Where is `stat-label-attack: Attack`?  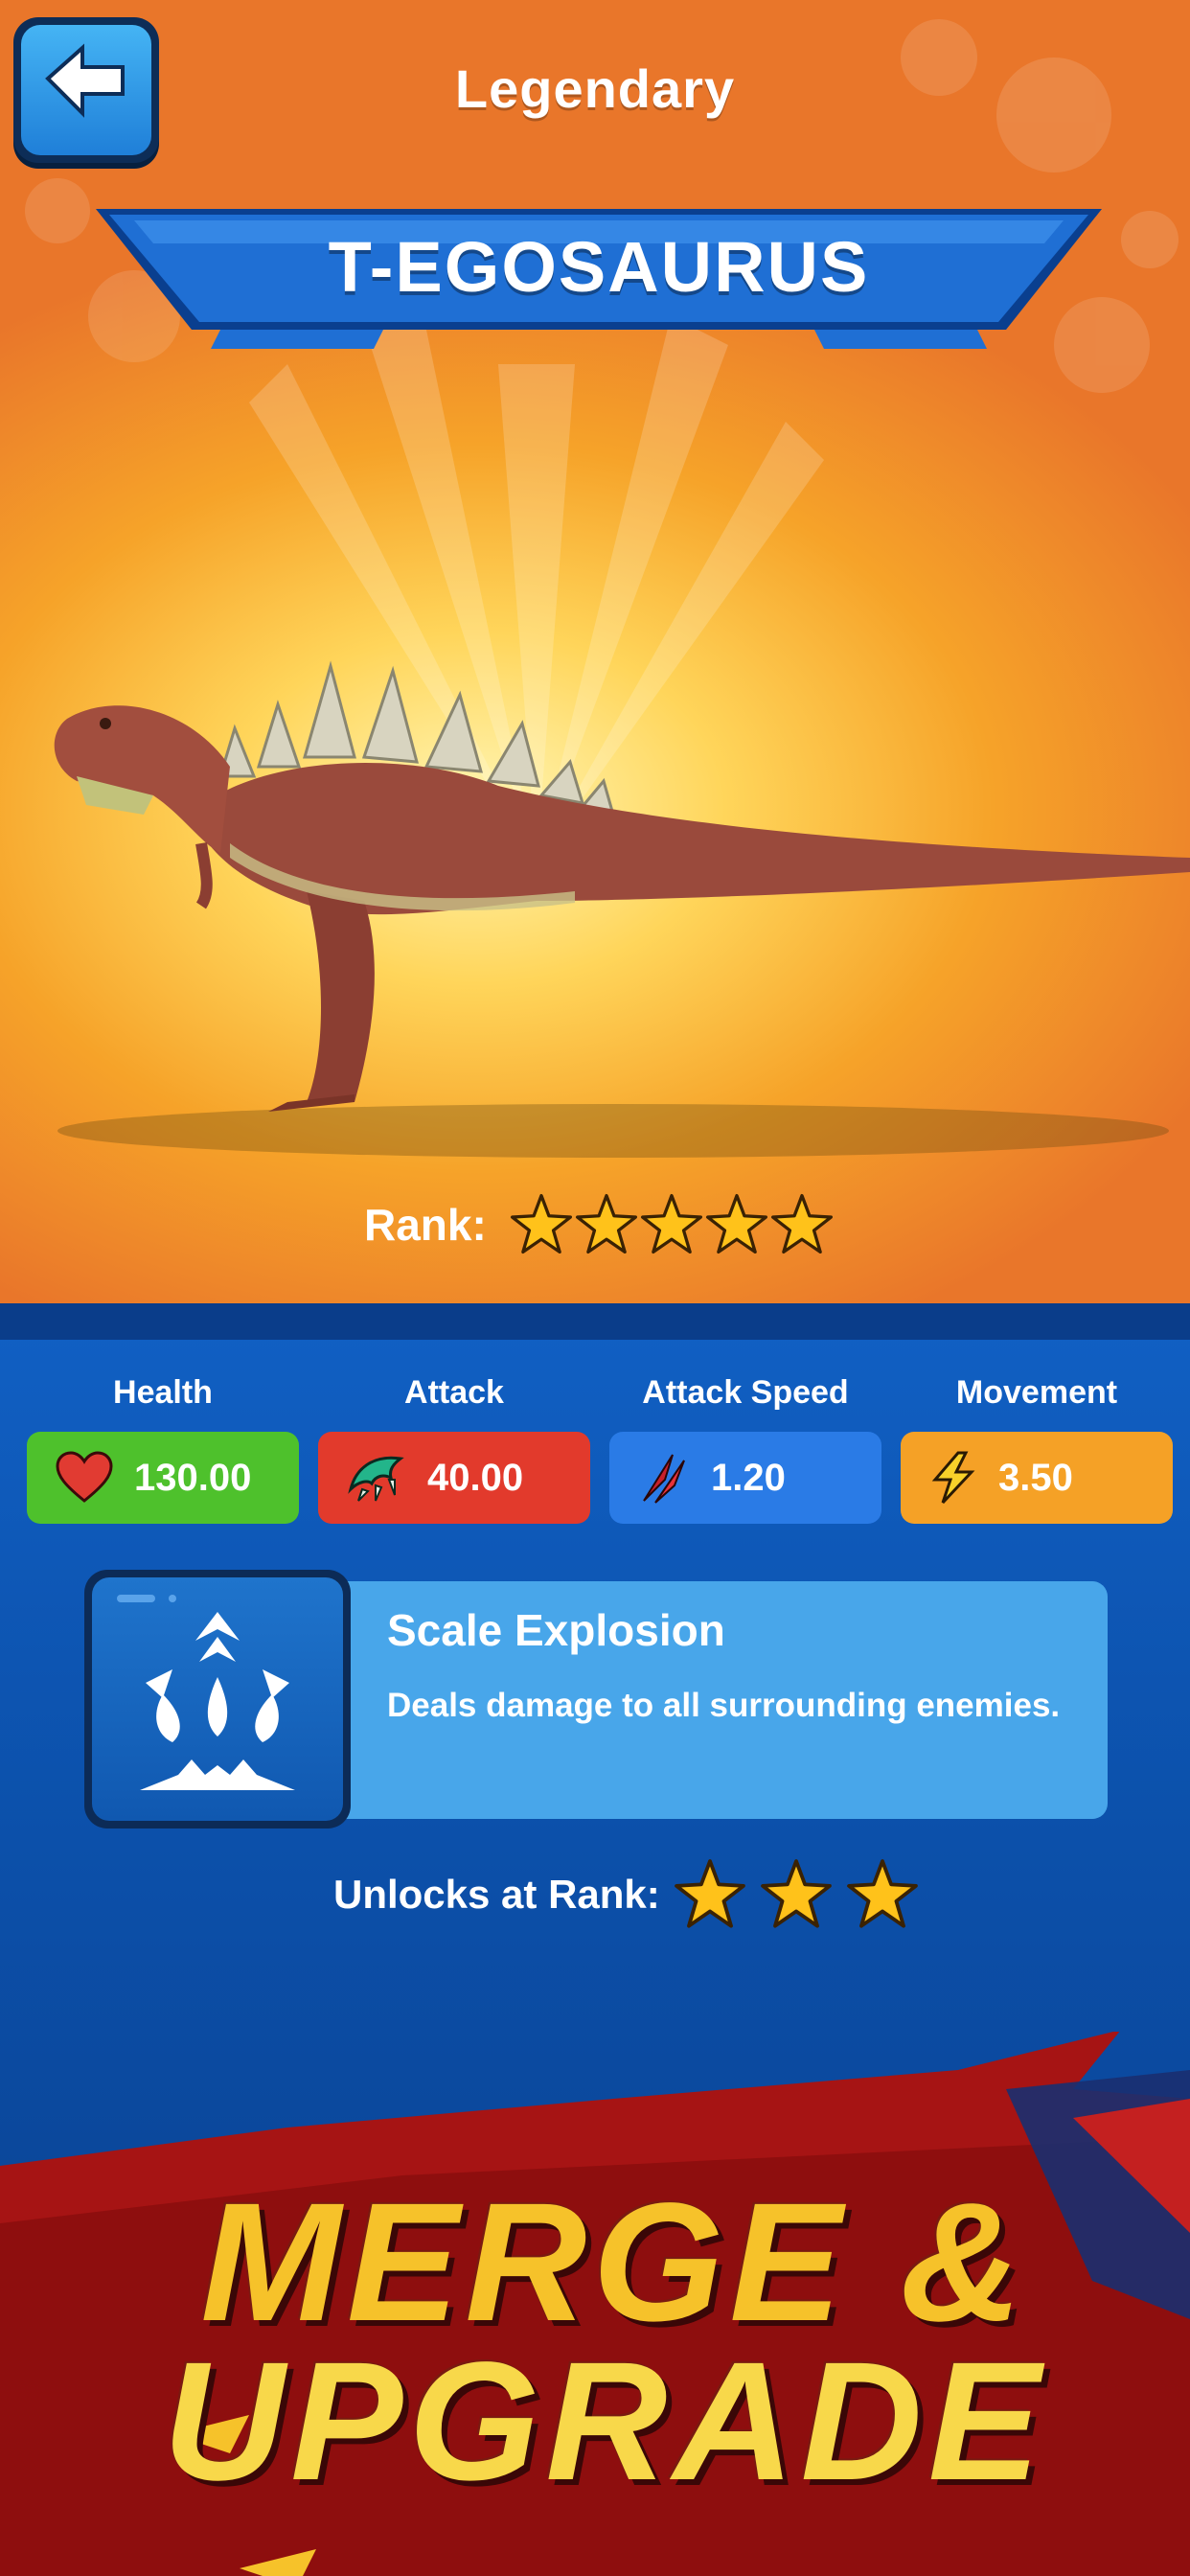 stat-label-attack: Attack is located at coordinates (454, 1392).